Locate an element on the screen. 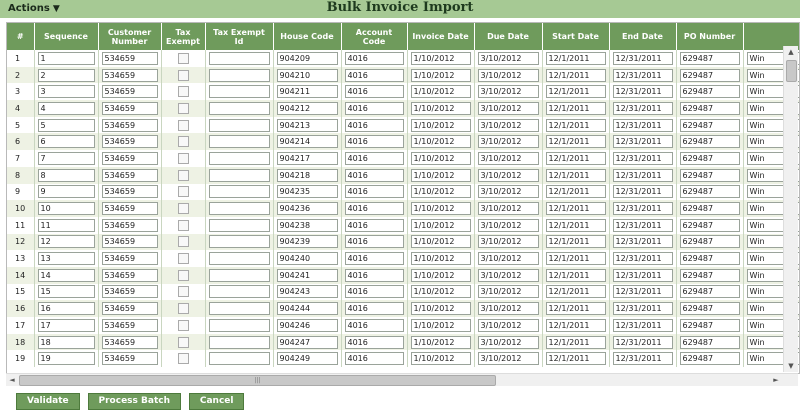 The height and width of the screenshot is (416, 800). scroll-right-icon: ► is located at coordinates (776, 380).